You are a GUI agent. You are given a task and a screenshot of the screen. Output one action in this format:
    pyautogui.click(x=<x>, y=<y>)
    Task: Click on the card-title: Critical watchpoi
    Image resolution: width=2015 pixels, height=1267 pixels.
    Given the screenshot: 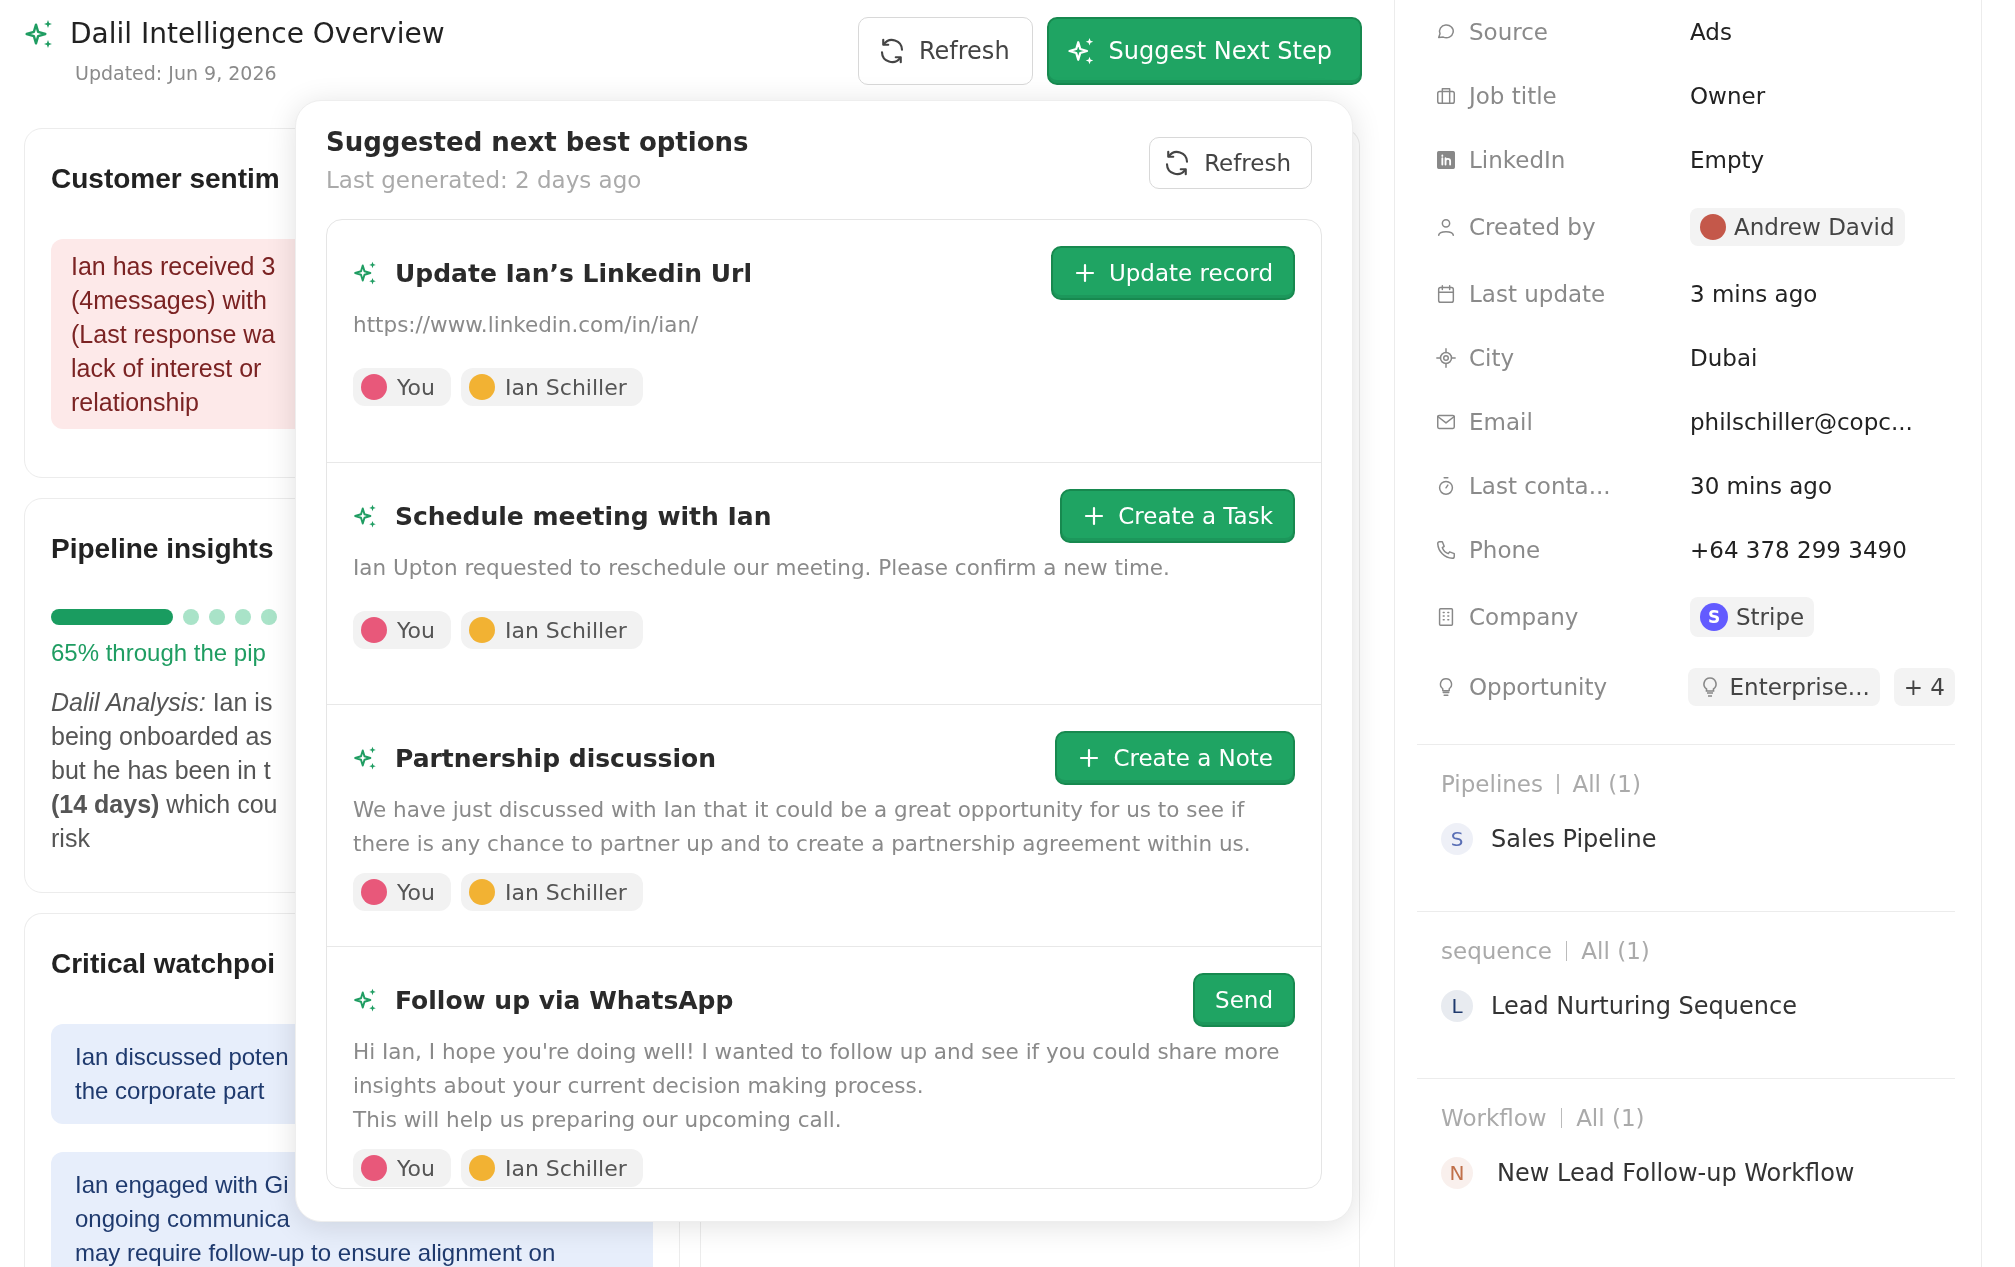 What is the action you would take?
    pyautogui.click(x=163, y=964)
    